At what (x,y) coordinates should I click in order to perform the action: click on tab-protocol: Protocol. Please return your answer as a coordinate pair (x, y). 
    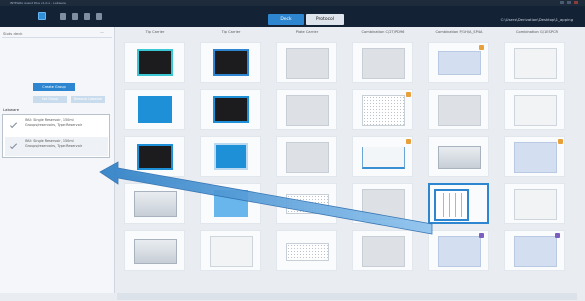
    Looking at the image, I should click on (325, 19).